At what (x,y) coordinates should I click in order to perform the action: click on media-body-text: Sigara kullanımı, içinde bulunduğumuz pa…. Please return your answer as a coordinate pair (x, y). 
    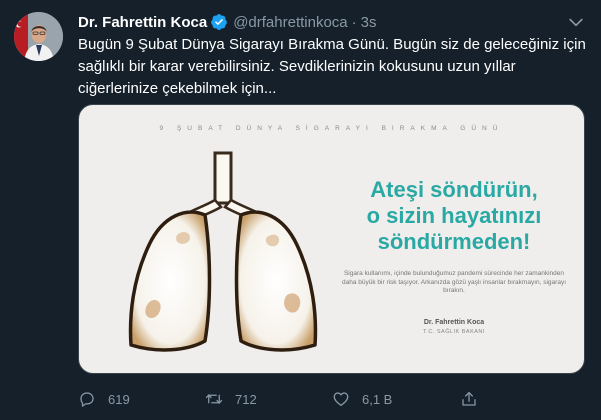
    Looking at the image, I should click on (454, 282).